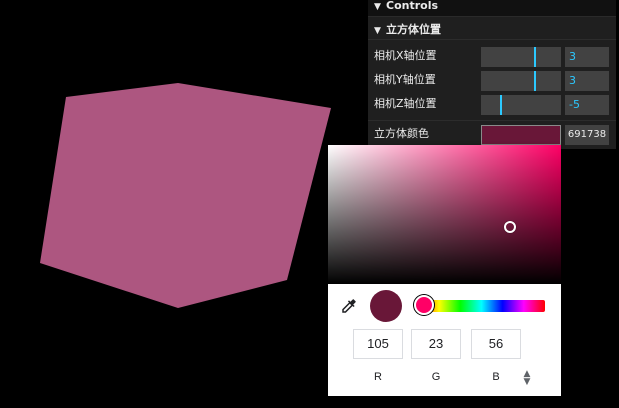 The image size is (619, 408). I want to click on controls-title: ▼ Controls, so click(492, 8).